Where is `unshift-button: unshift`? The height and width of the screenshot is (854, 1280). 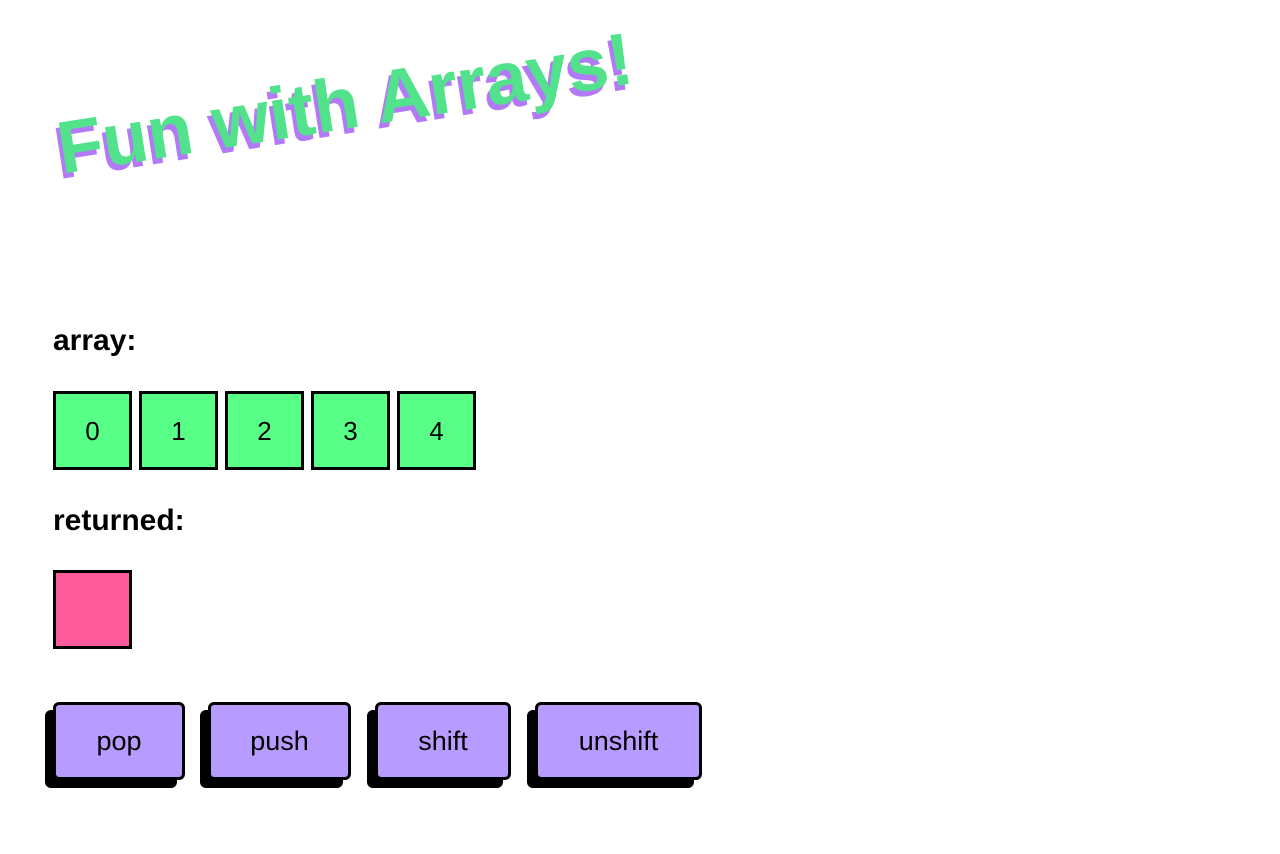 unshift-button: unshift is located at coordinates (618, 741).